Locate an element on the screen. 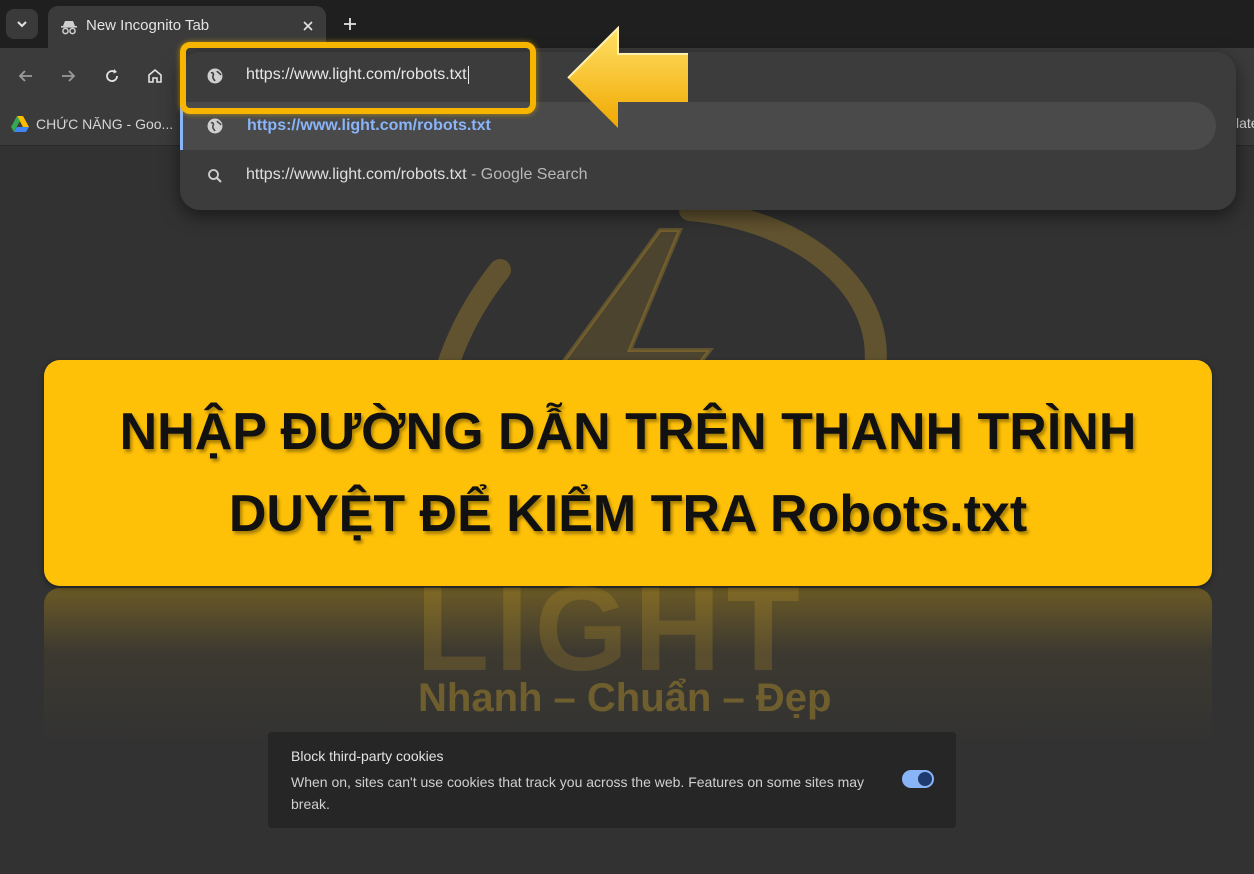  incognito-icon is located at coordinates (69, 28).